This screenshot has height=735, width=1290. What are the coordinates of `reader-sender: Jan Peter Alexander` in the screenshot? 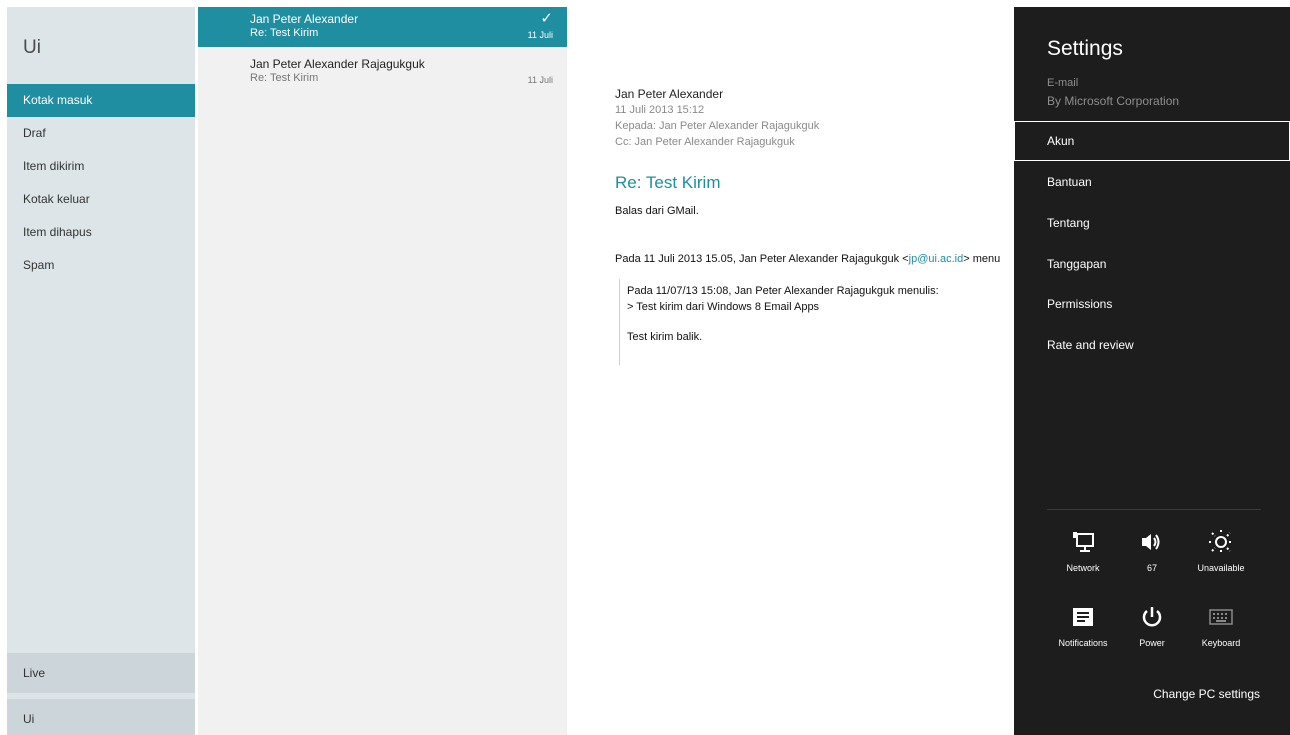 It's located at (669, 94).